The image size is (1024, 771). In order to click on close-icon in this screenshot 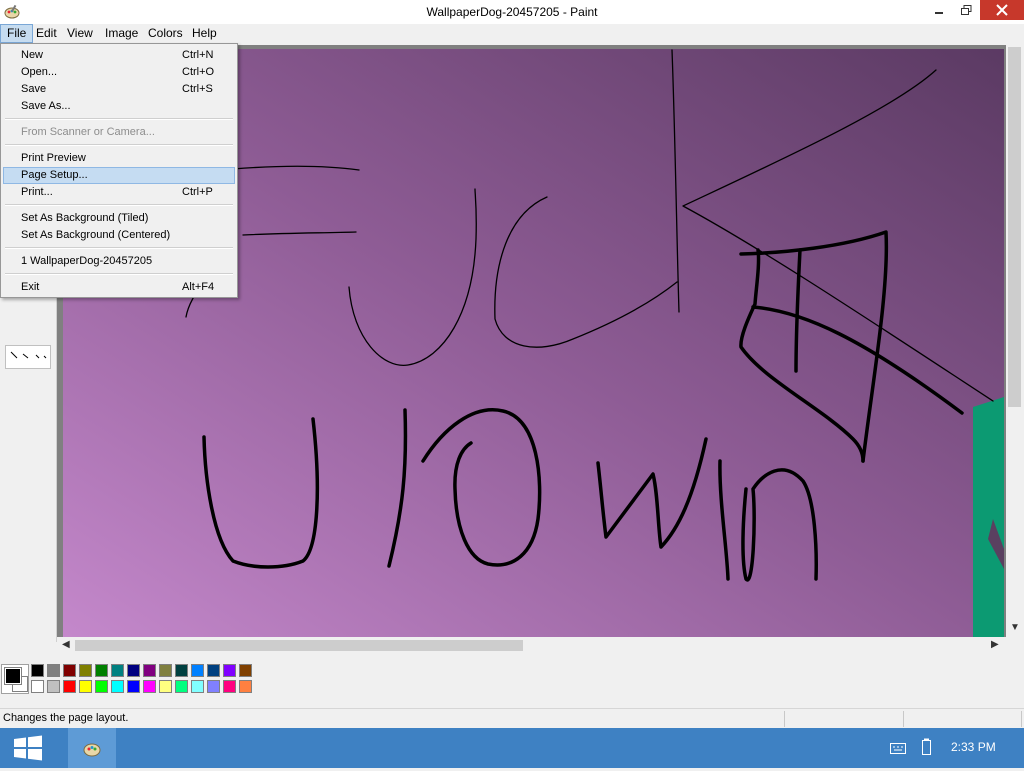, I will do `click(1002, 10)`.